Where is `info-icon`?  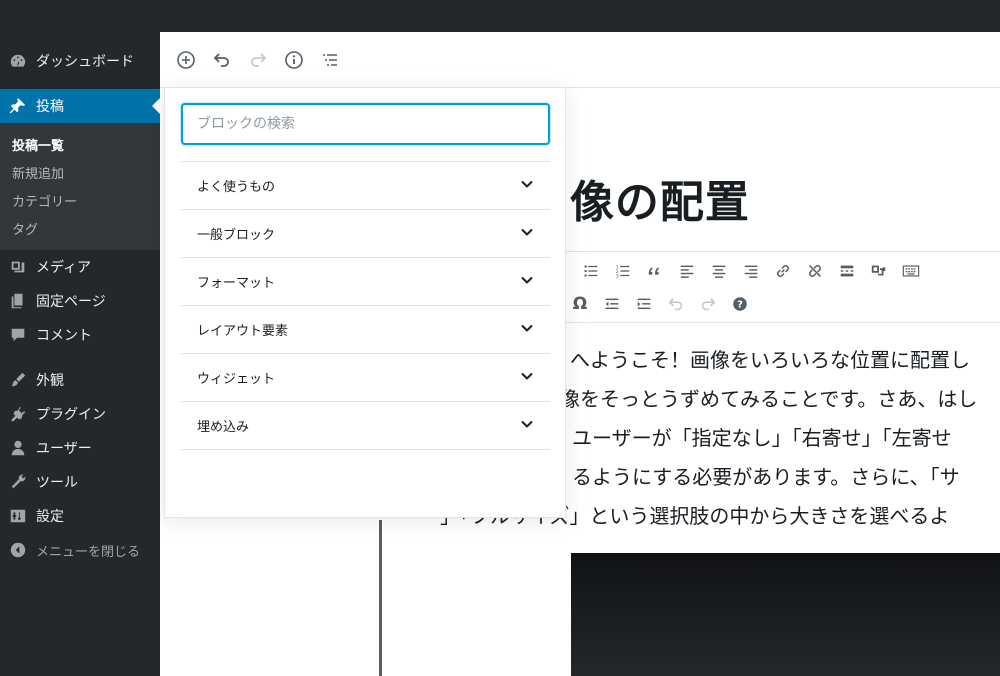
info-icon is located at coordinates (294, 60).